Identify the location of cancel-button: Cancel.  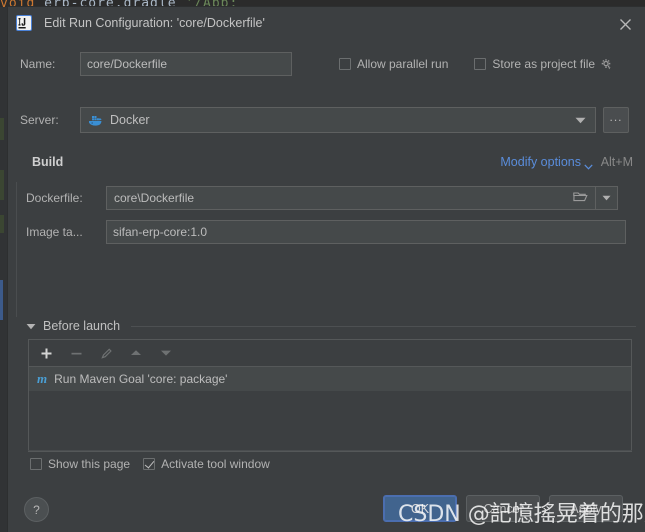
(503, 508).